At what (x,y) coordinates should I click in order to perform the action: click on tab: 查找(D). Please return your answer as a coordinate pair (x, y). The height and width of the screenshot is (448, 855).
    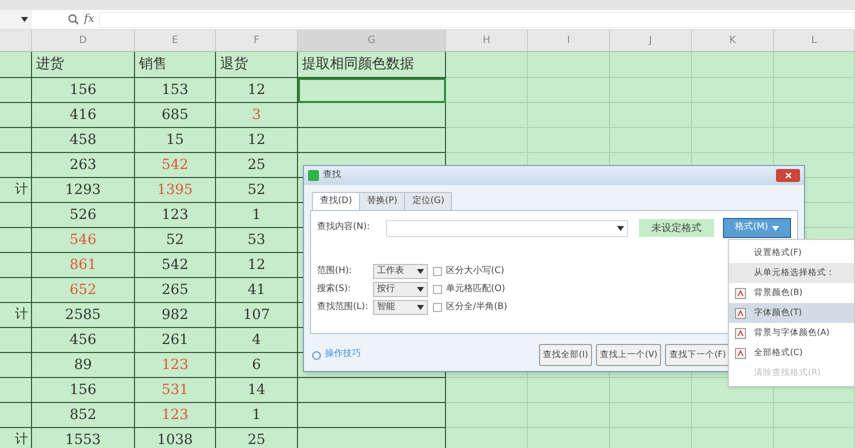
    Looking at the image, I should click on (336, 201).